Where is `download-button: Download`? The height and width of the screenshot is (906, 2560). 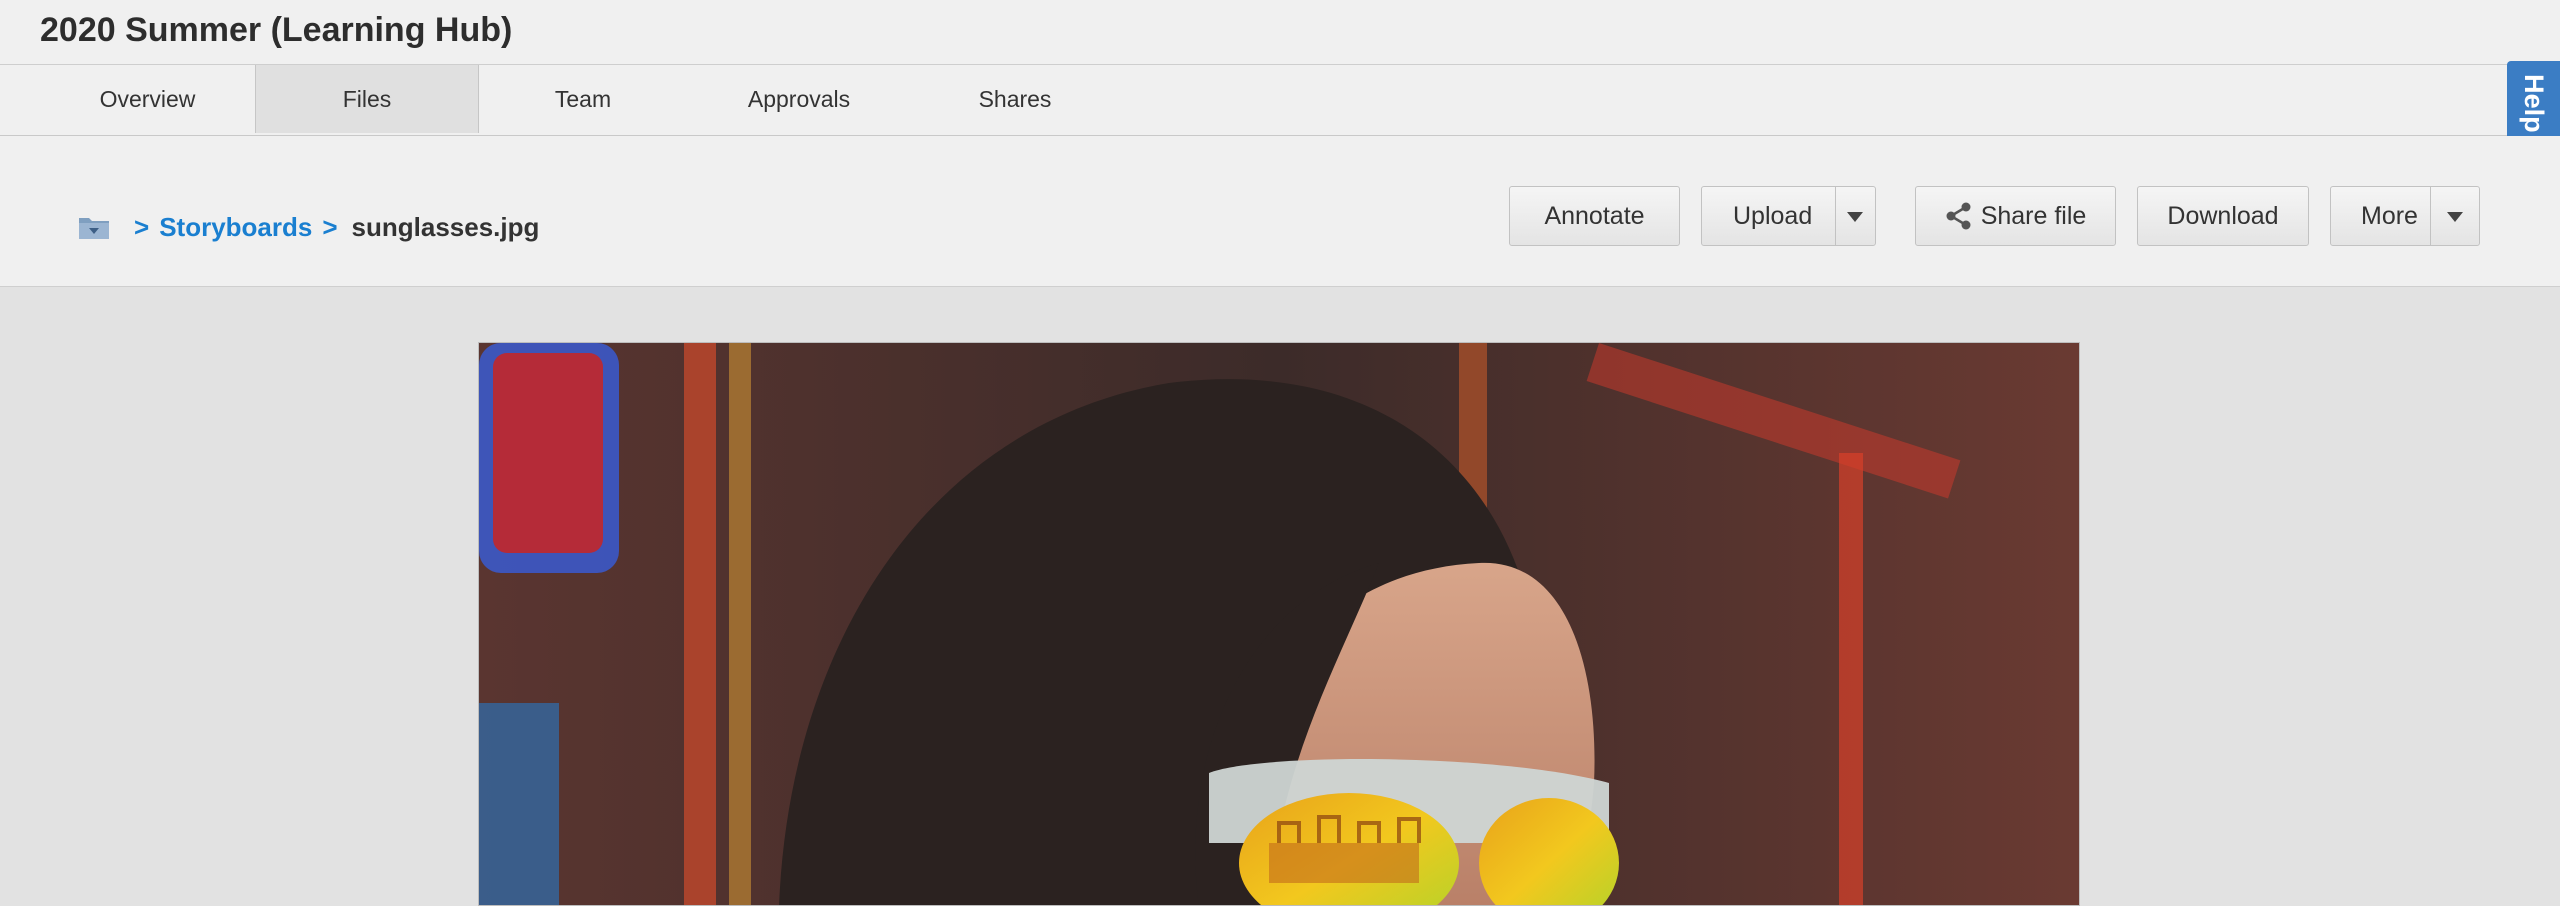
download-button: Download is located at coordinates (2223, 216).